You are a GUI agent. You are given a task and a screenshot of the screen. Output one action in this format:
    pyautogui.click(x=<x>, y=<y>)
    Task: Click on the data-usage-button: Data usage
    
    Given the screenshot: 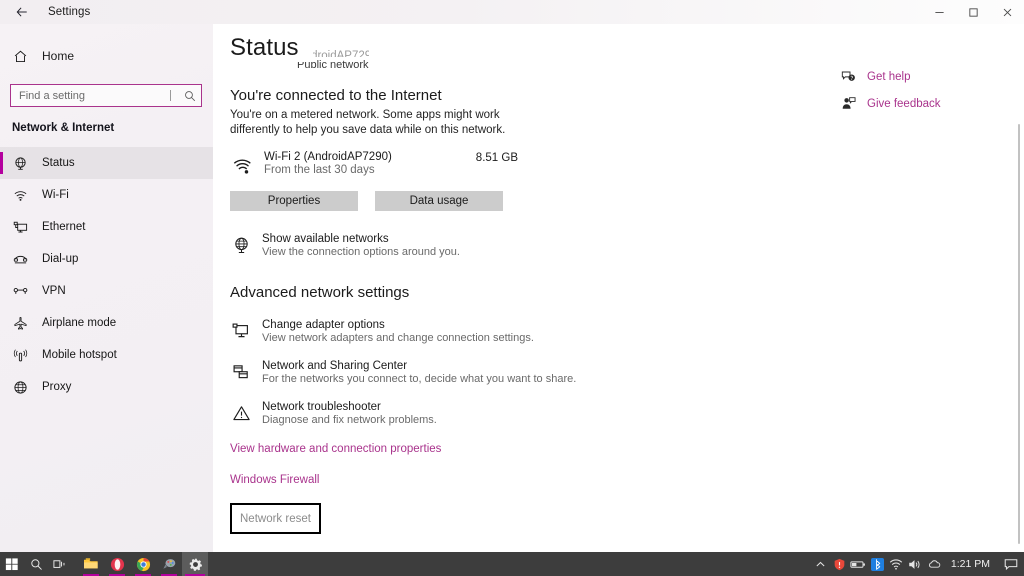 What is the action you would take?
    pyautogui.click(x=439, y=201)
    